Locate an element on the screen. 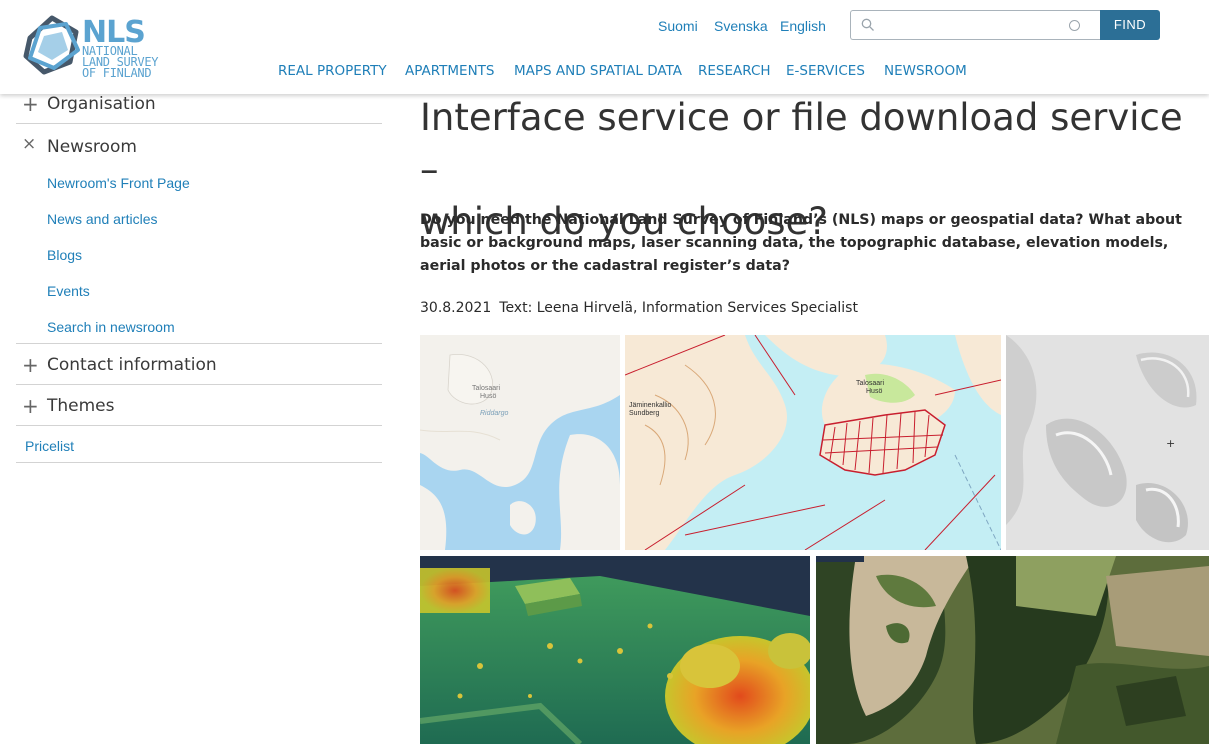  nav-real-property: REAL PROPERTY is located at coordinates (332, 71).